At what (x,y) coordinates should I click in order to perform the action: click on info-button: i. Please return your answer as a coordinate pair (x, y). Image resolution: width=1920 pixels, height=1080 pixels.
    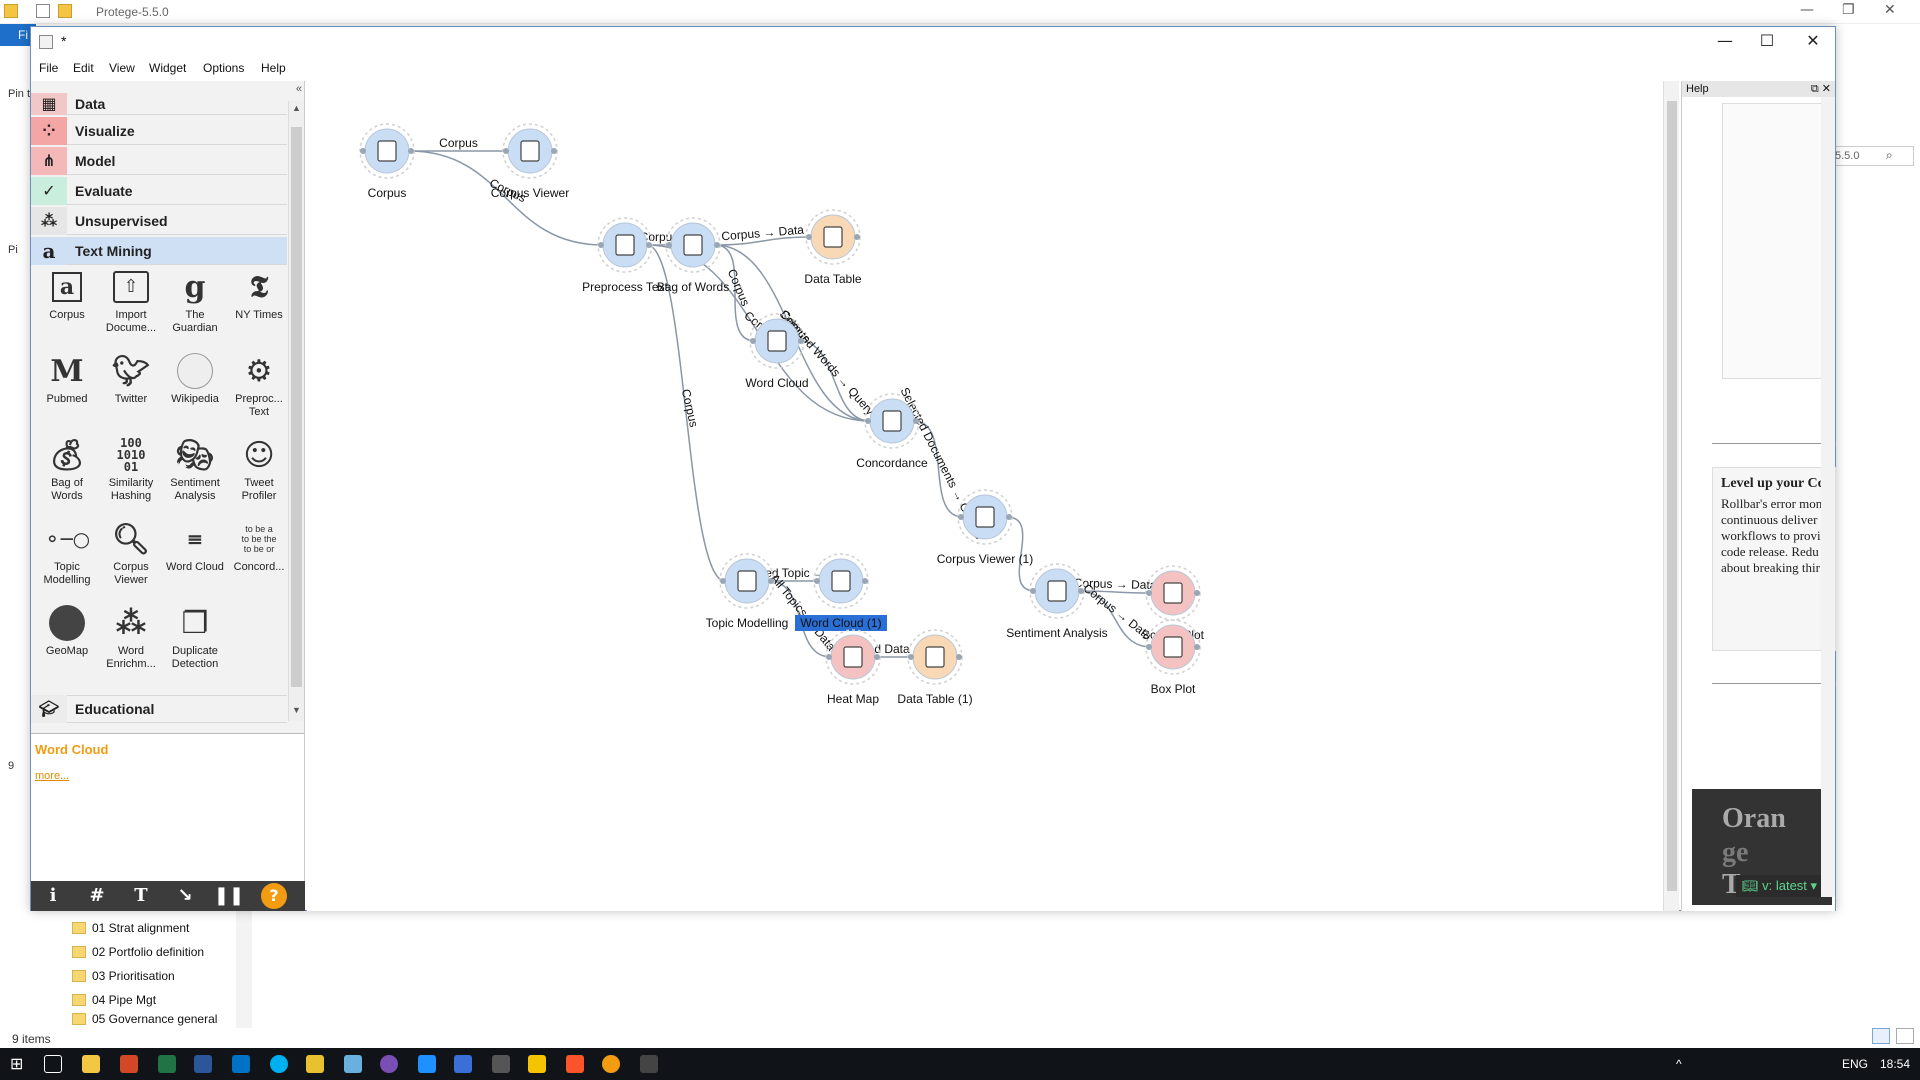
    Looking at the image, I should click on (53, 896).